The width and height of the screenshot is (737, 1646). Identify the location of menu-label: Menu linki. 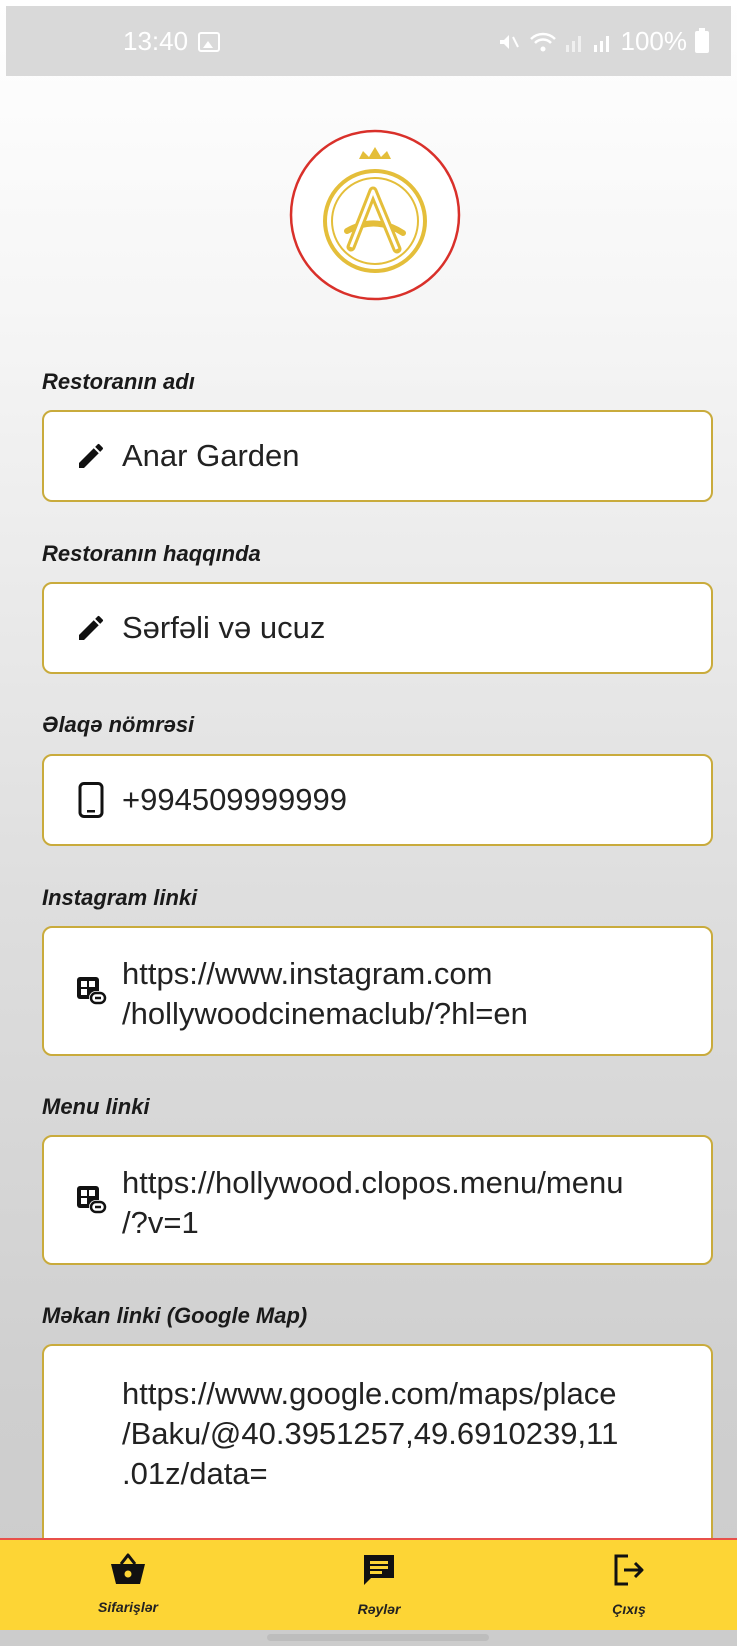
(96, 1106).